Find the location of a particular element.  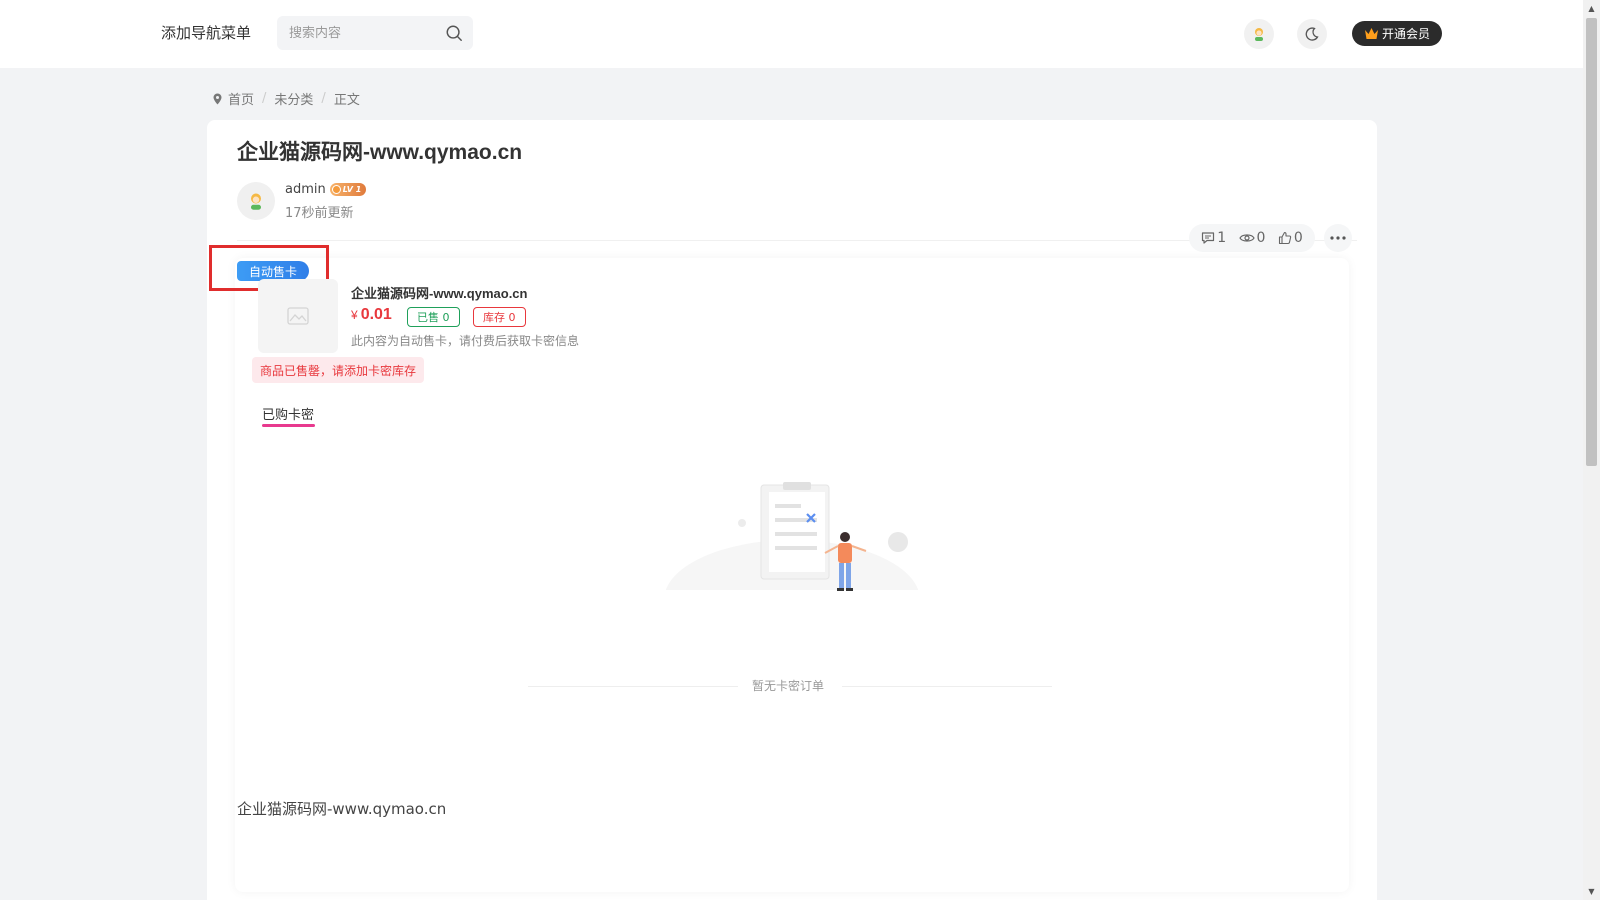

empty-divider-right is located at coordinates (947, 686).